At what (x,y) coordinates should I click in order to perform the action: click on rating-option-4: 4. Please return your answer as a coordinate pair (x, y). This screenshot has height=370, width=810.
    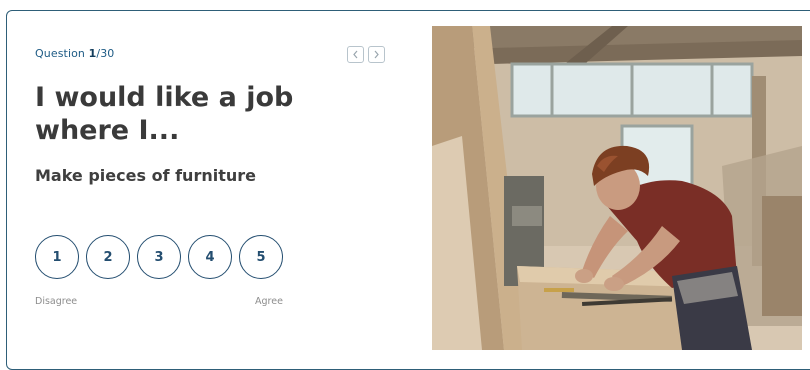
    Looking at the image, I should click on (210, 257).